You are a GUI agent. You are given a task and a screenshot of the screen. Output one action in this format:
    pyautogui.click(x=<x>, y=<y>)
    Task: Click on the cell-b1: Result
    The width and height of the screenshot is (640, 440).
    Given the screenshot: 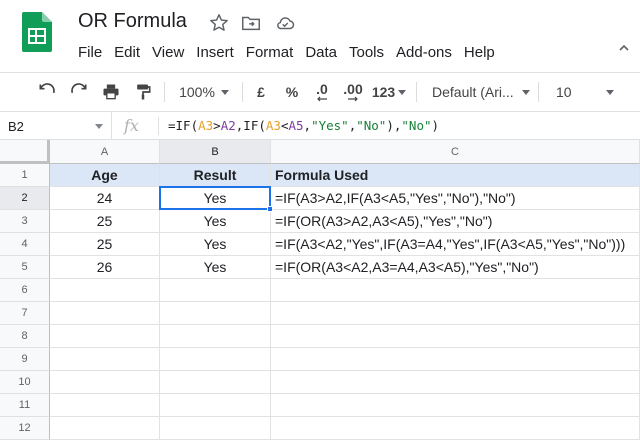 What is the action you would take?
    pyautogui.click(x=215, y=175)
    